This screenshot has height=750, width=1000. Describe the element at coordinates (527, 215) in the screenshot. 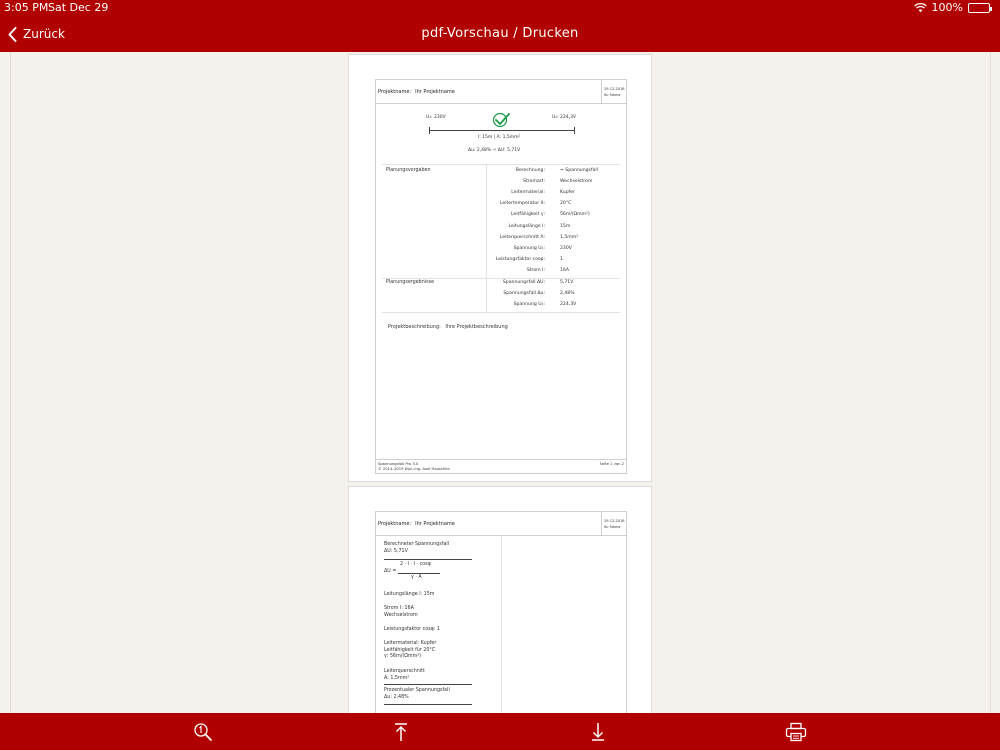

I see `row-key: Leitfähigkeit γ:` at that location.